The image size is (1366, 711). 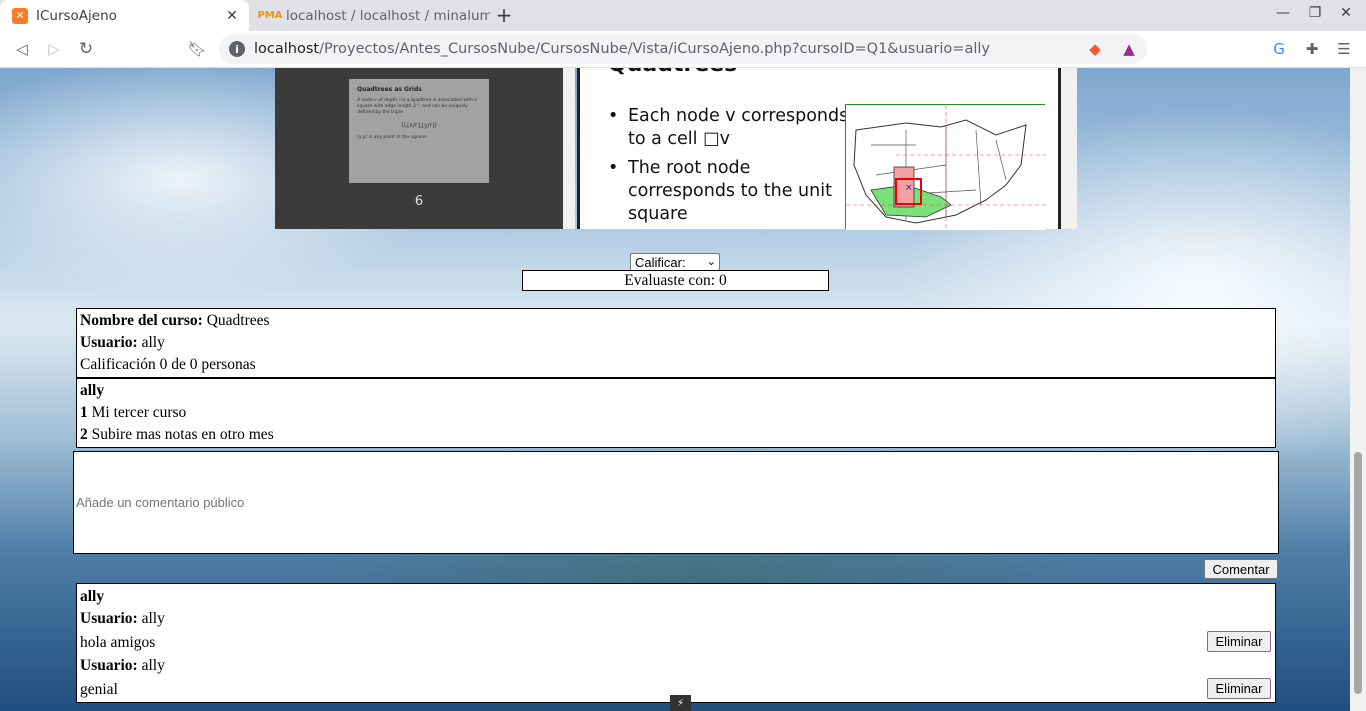 I want to click on brave-rewards-icon: ▲, so click(x=1129, y=49).